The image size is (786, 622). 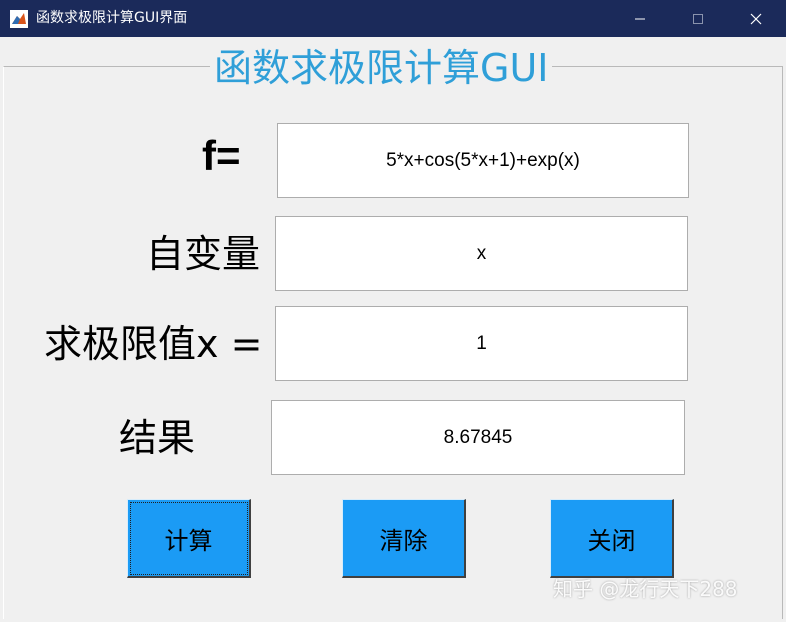 I want to click on result-label: 结果, so click(x=157, y=438).